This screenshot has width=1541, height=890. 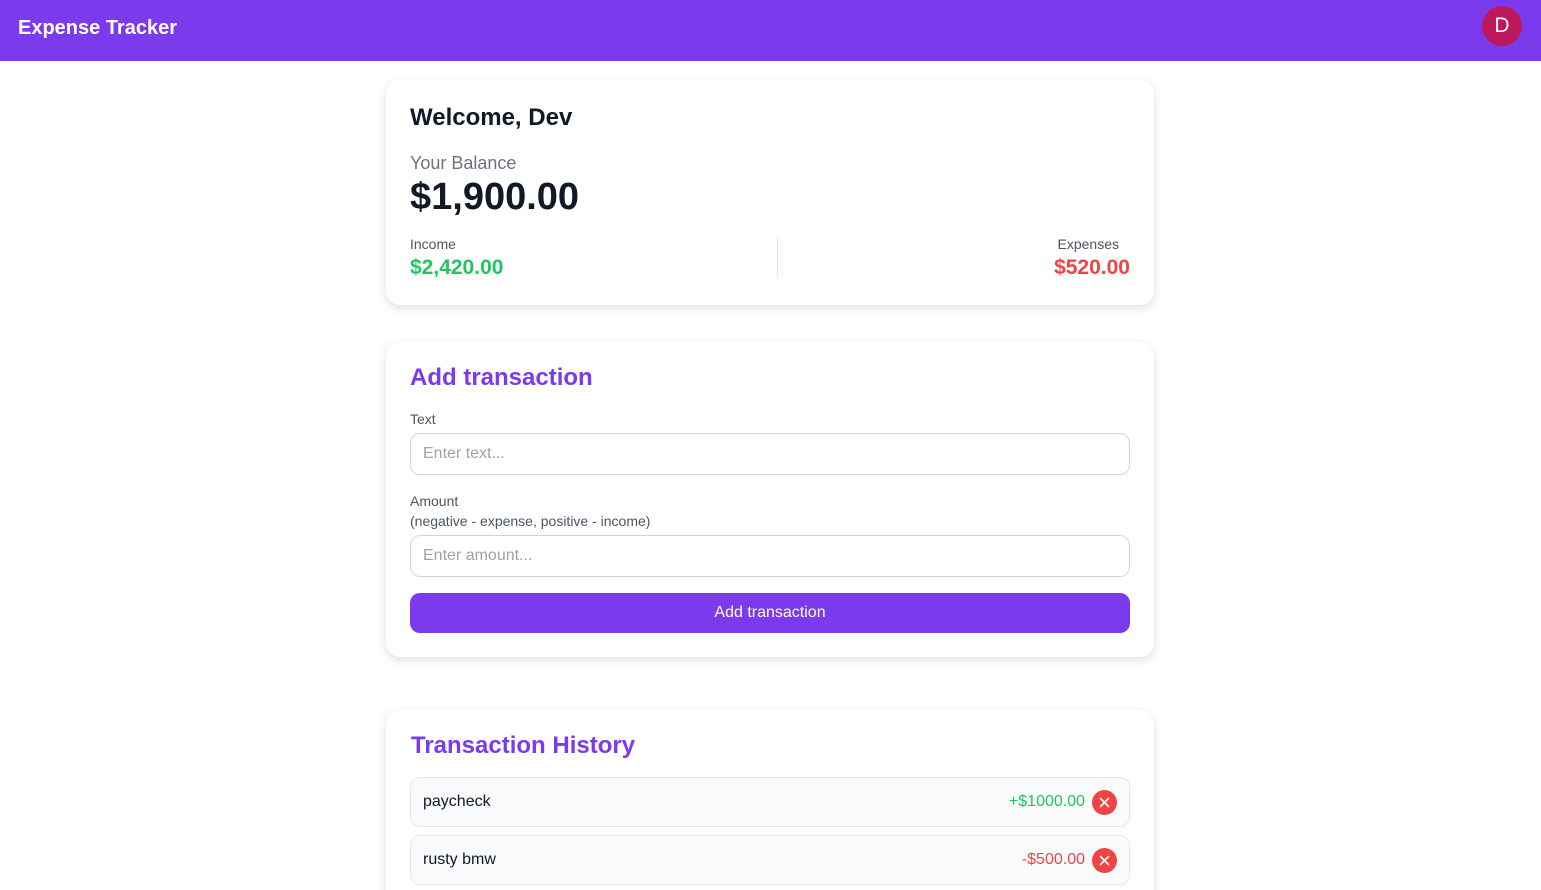 I want to click on transaction-text: paycheck, so click(x=457, y=801).